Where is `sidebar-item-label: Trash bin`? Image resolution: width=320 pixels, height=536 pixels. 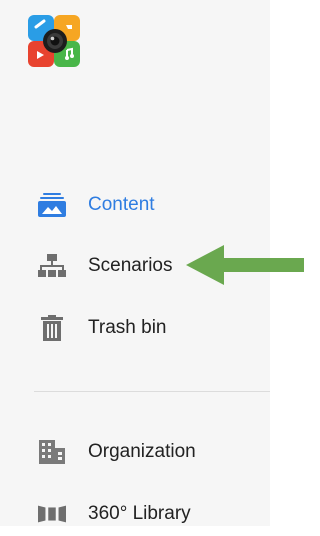 sidebar-item-label: Trash bin is located at coordinates (127, 327).